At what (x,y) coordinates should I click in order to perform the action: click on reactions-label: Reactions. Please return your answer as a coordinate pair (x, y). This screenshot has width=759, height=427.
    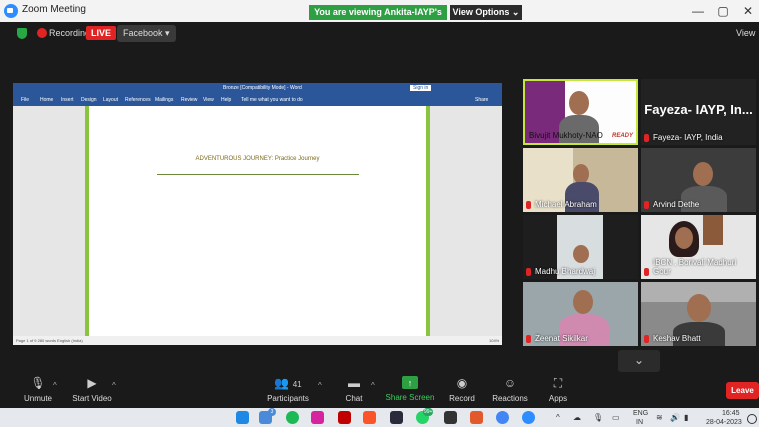
    Looking at the image, I should click on (510, 398).